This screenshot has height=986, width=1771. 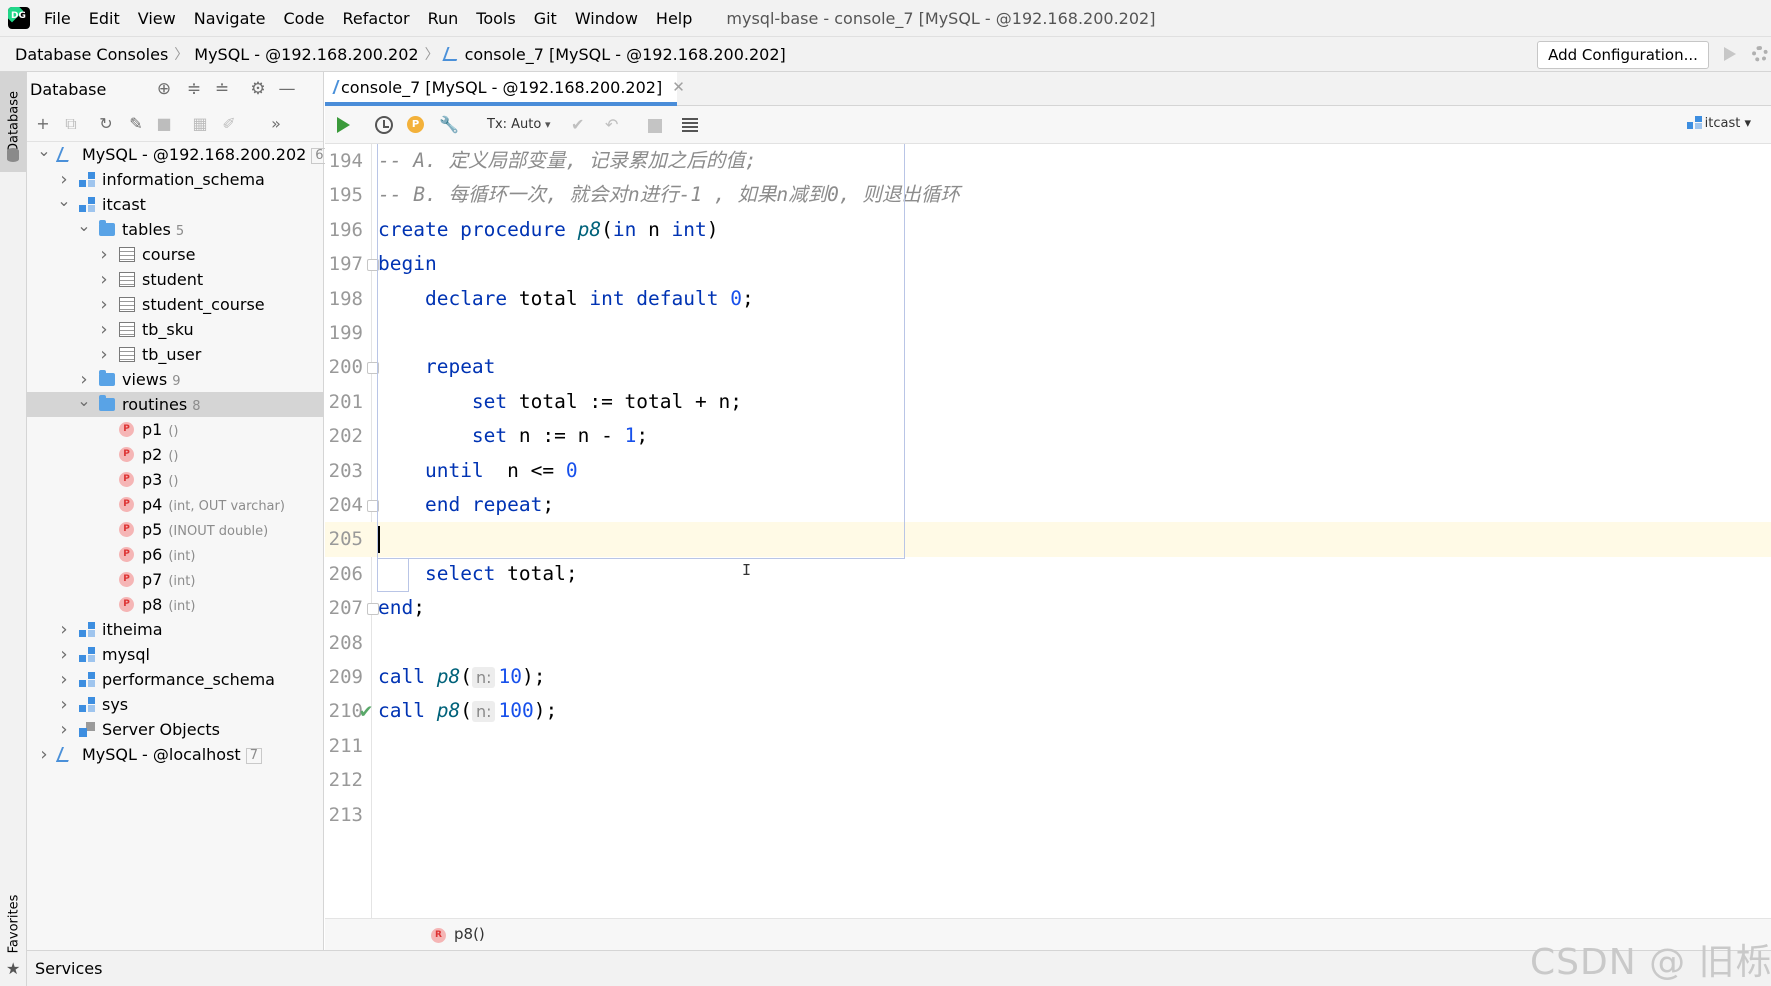 What do you see at coordinates (106, 124) in the screenshot?
I see `refresh-icon: ↻` at bounding box center [106, 124].